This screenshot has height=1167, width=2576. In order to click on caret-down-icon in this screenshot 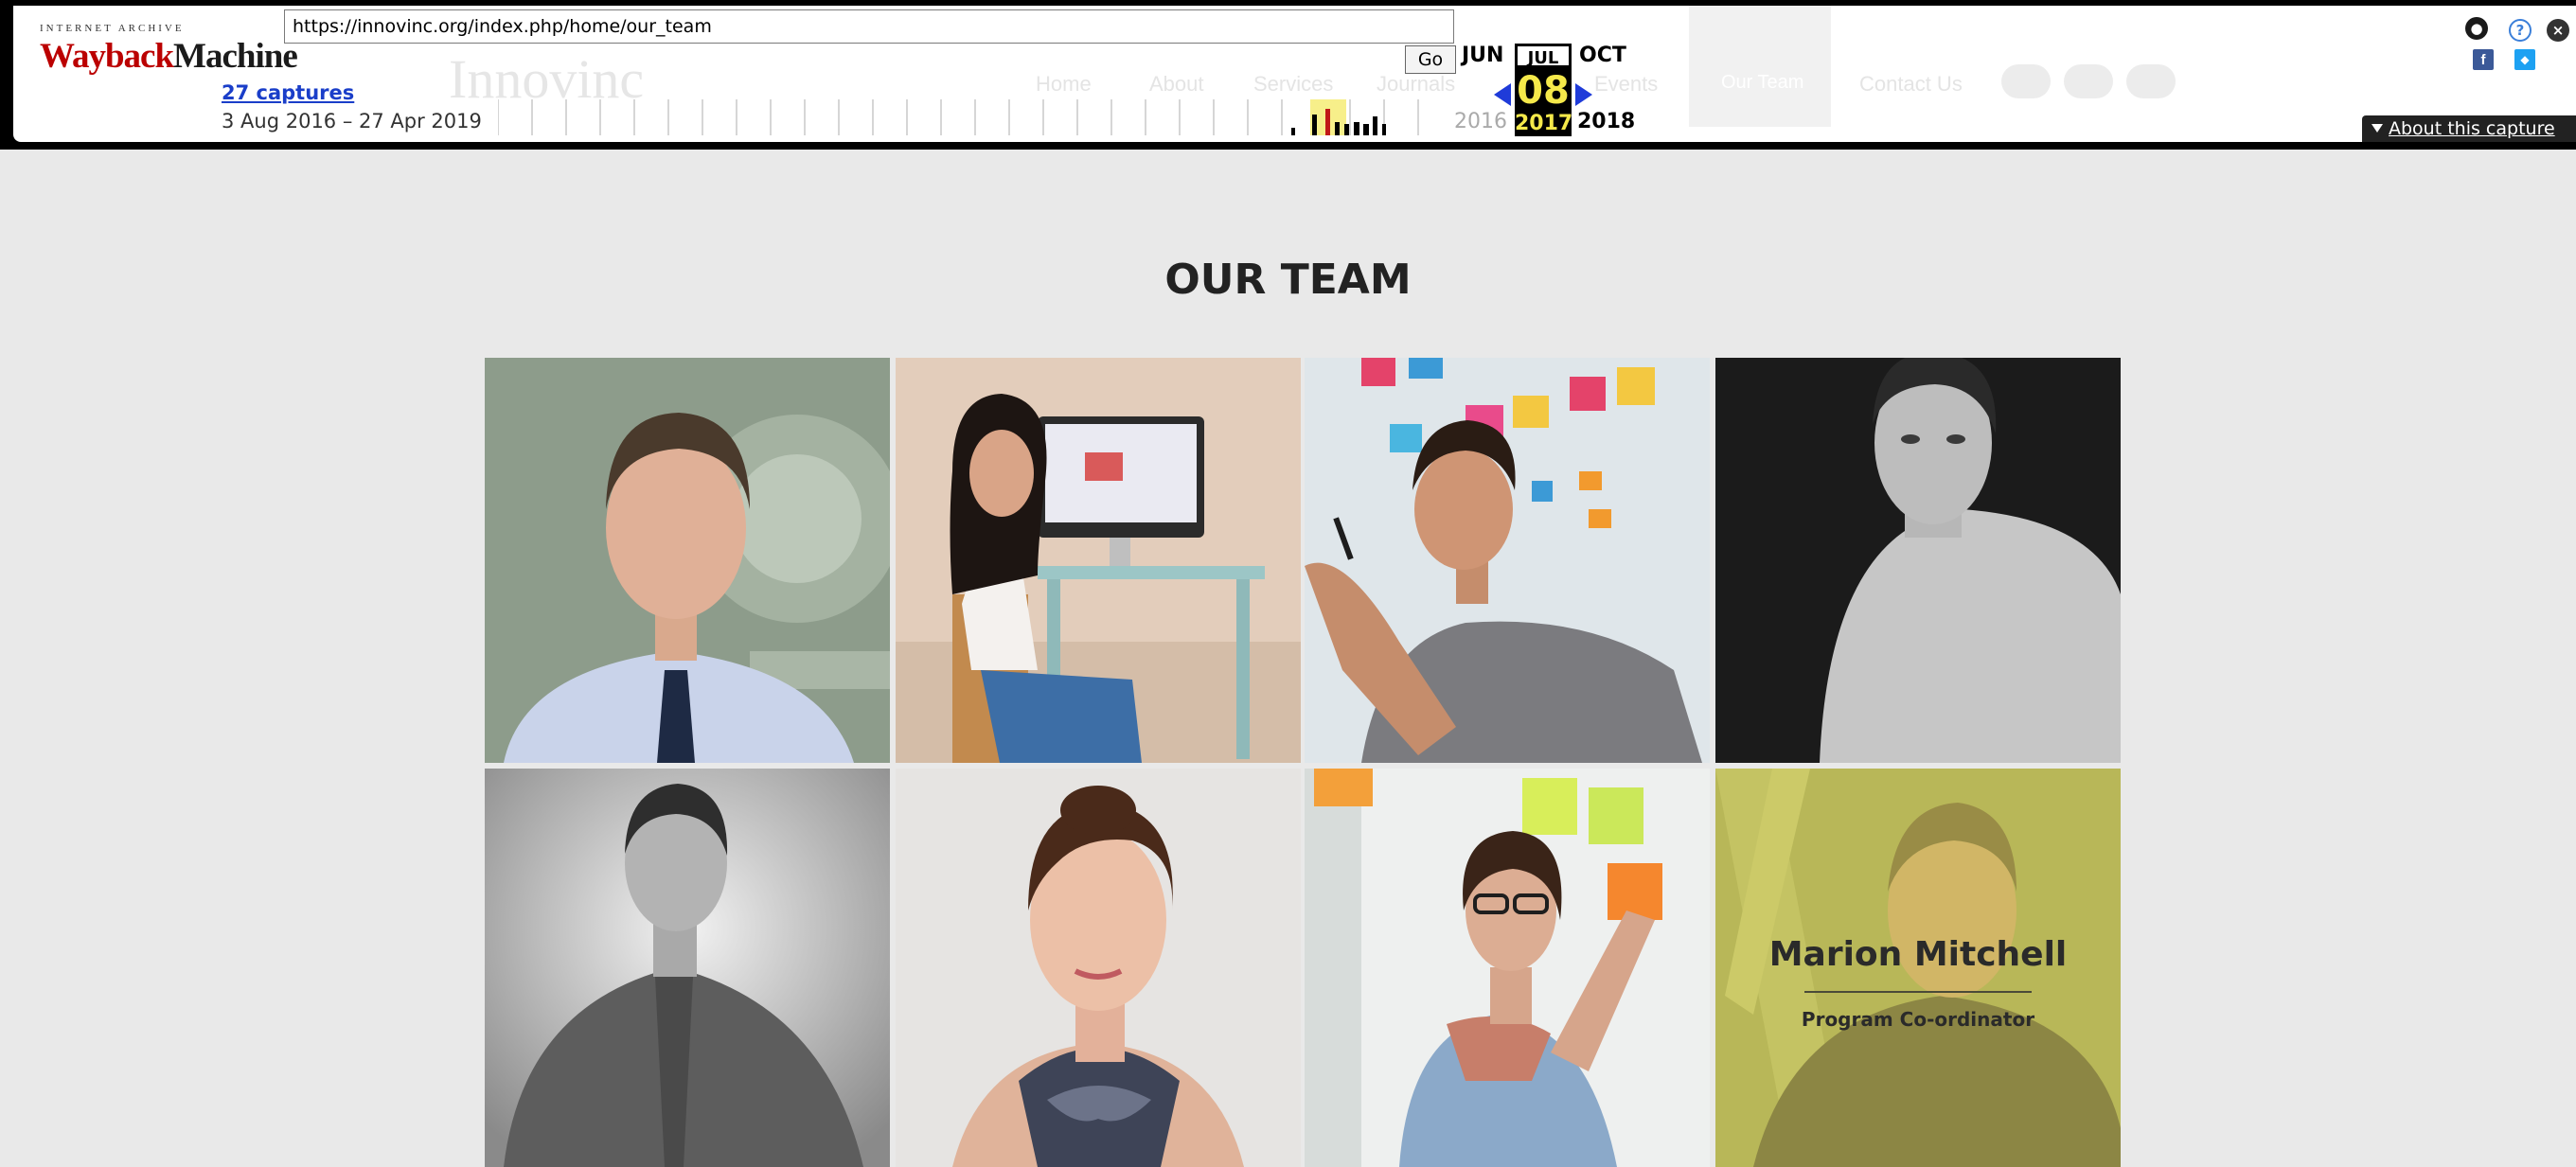, I will do `click(2377, 128)`.